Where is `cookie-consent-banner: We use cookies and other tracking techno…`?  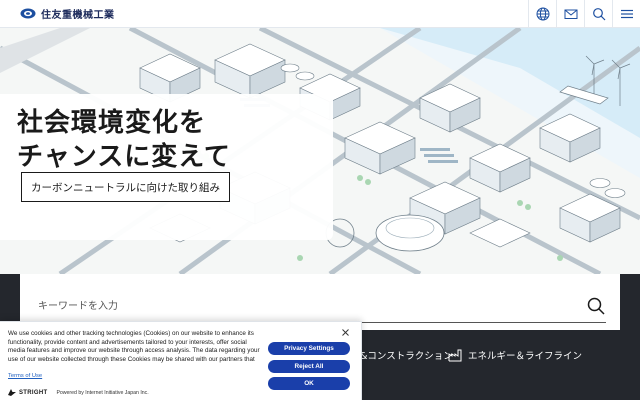 cookie-consent-banner: We use cookies and other tracking techno… is located at coordinates (181, 360).